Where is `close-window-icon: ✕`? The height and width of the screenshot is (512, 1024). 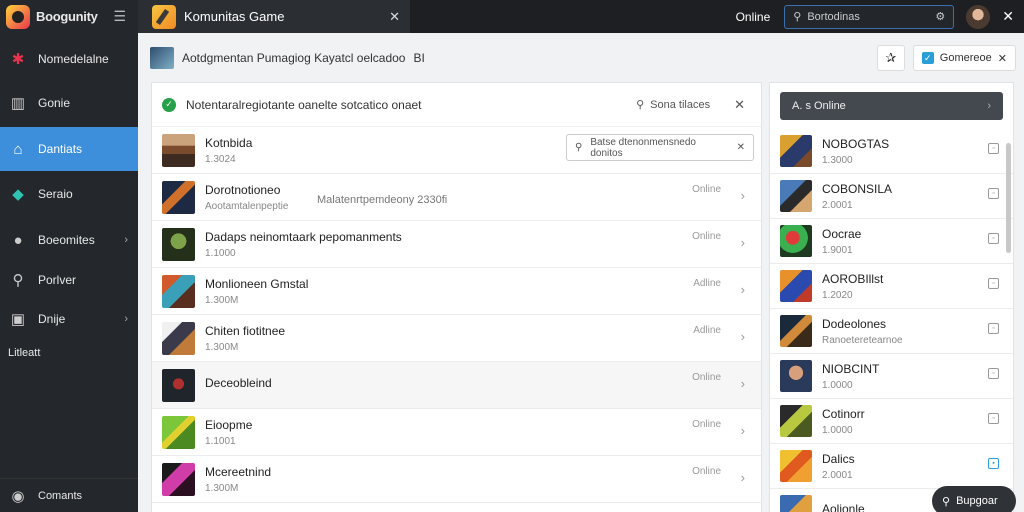 close-window-icon: ✕ is located at coordinates (1008, 16).